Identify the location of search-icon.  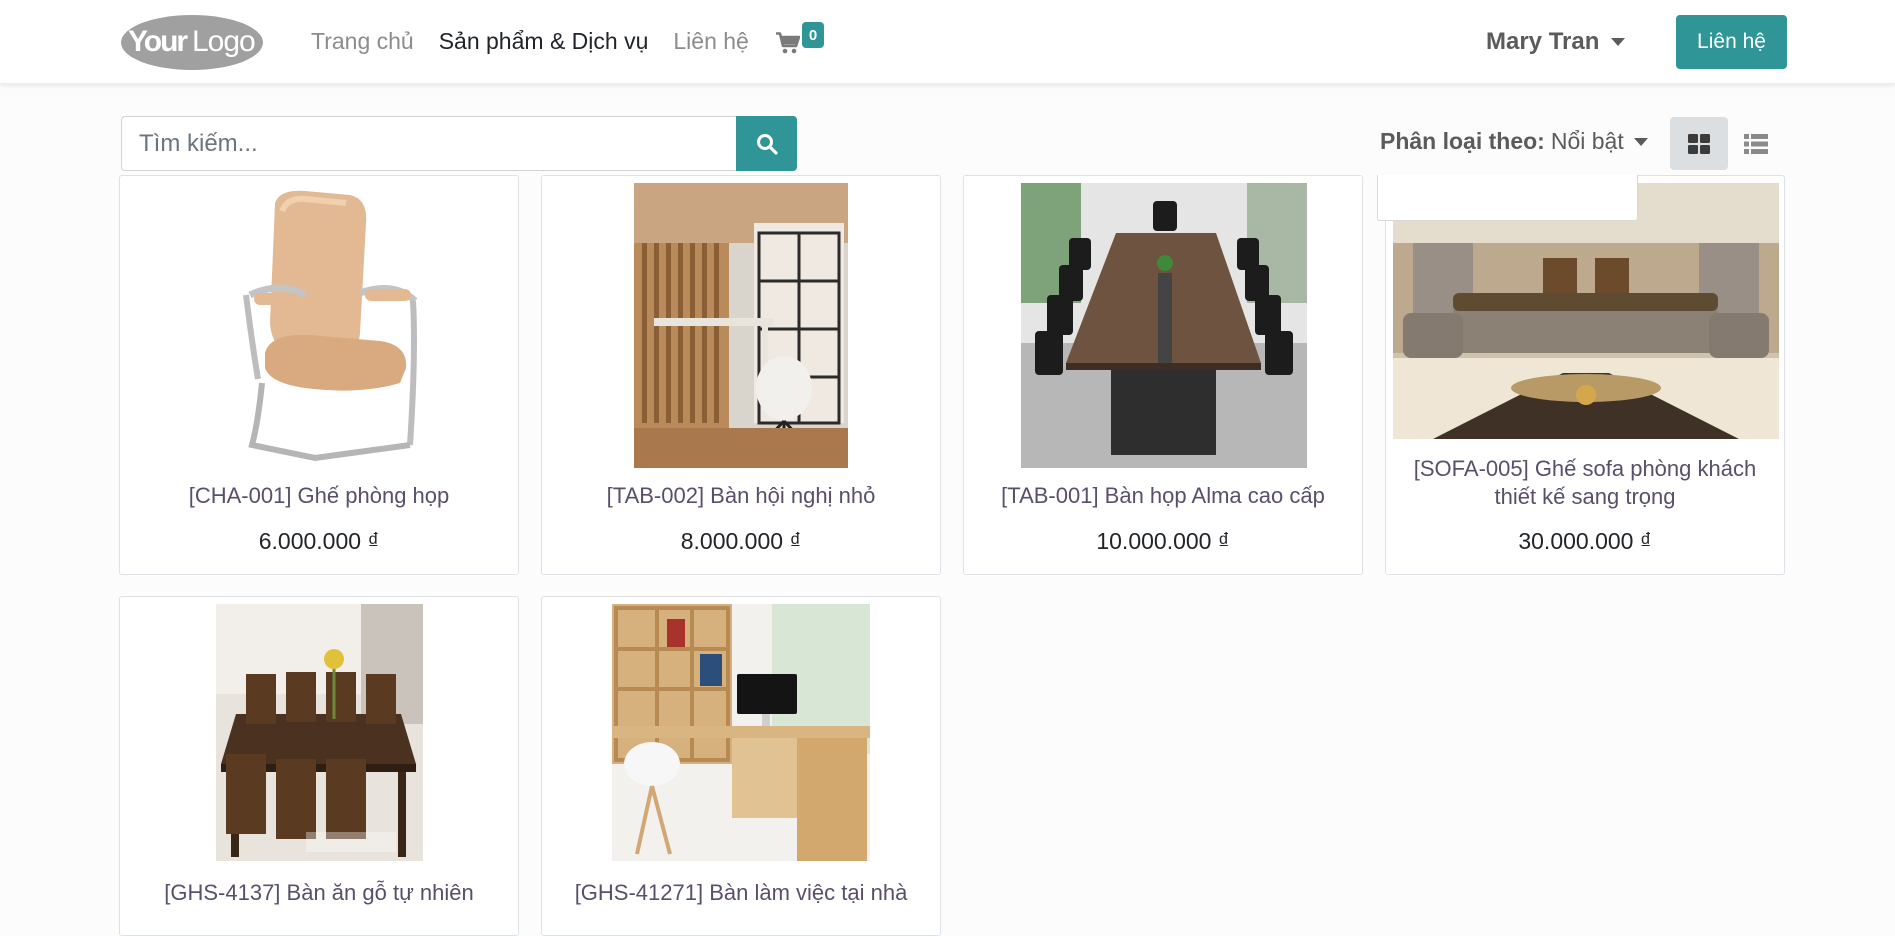
(767, 144).